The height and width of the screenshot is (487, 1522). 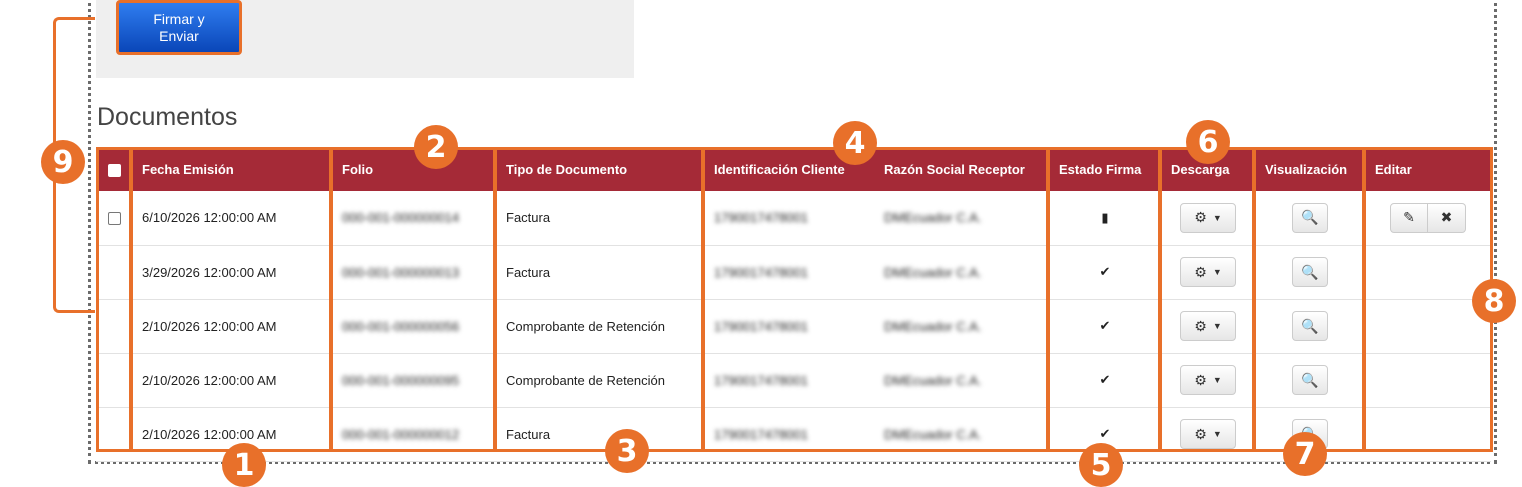 What do you see at coordinates (232, 218) in the screenshot?
I see `cell-fecha: 6/10/2026 12:00:00 AM` at bounding box center [232, 218].